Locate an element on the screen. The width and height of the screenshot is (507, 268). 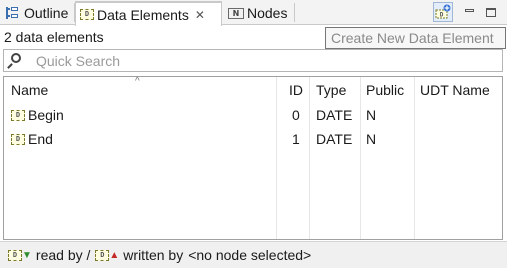
maximize-button is located at coordinates (491, 12).